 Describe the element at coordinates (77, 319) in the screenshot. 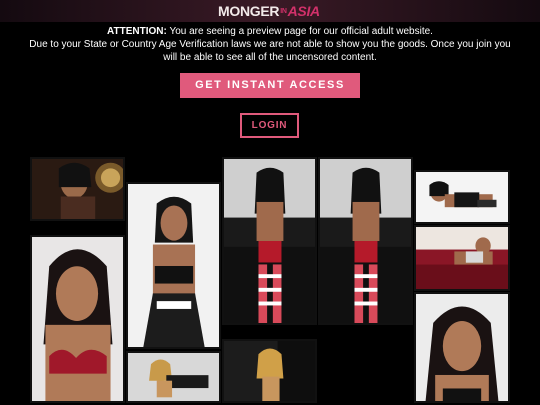

I see `gallery-image-portrait-red-lingerie` at that location.